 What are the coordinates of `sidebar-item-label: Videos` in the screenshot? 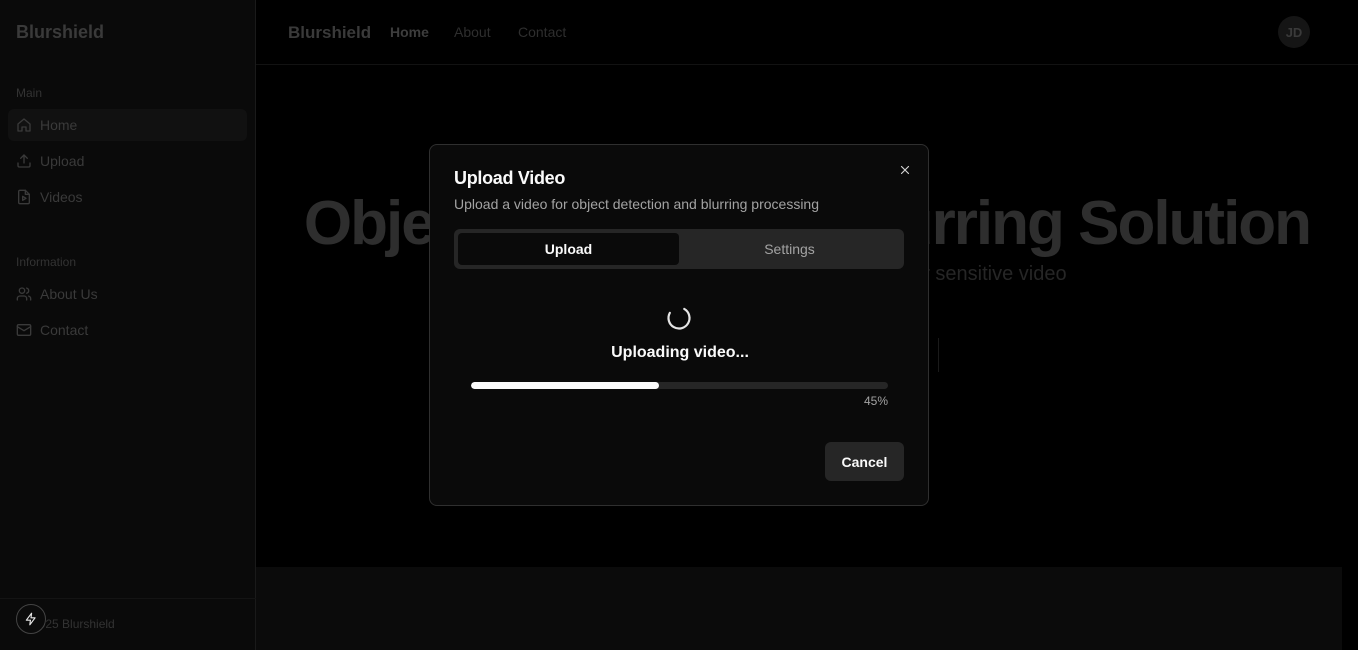 It's located at (61, 197).